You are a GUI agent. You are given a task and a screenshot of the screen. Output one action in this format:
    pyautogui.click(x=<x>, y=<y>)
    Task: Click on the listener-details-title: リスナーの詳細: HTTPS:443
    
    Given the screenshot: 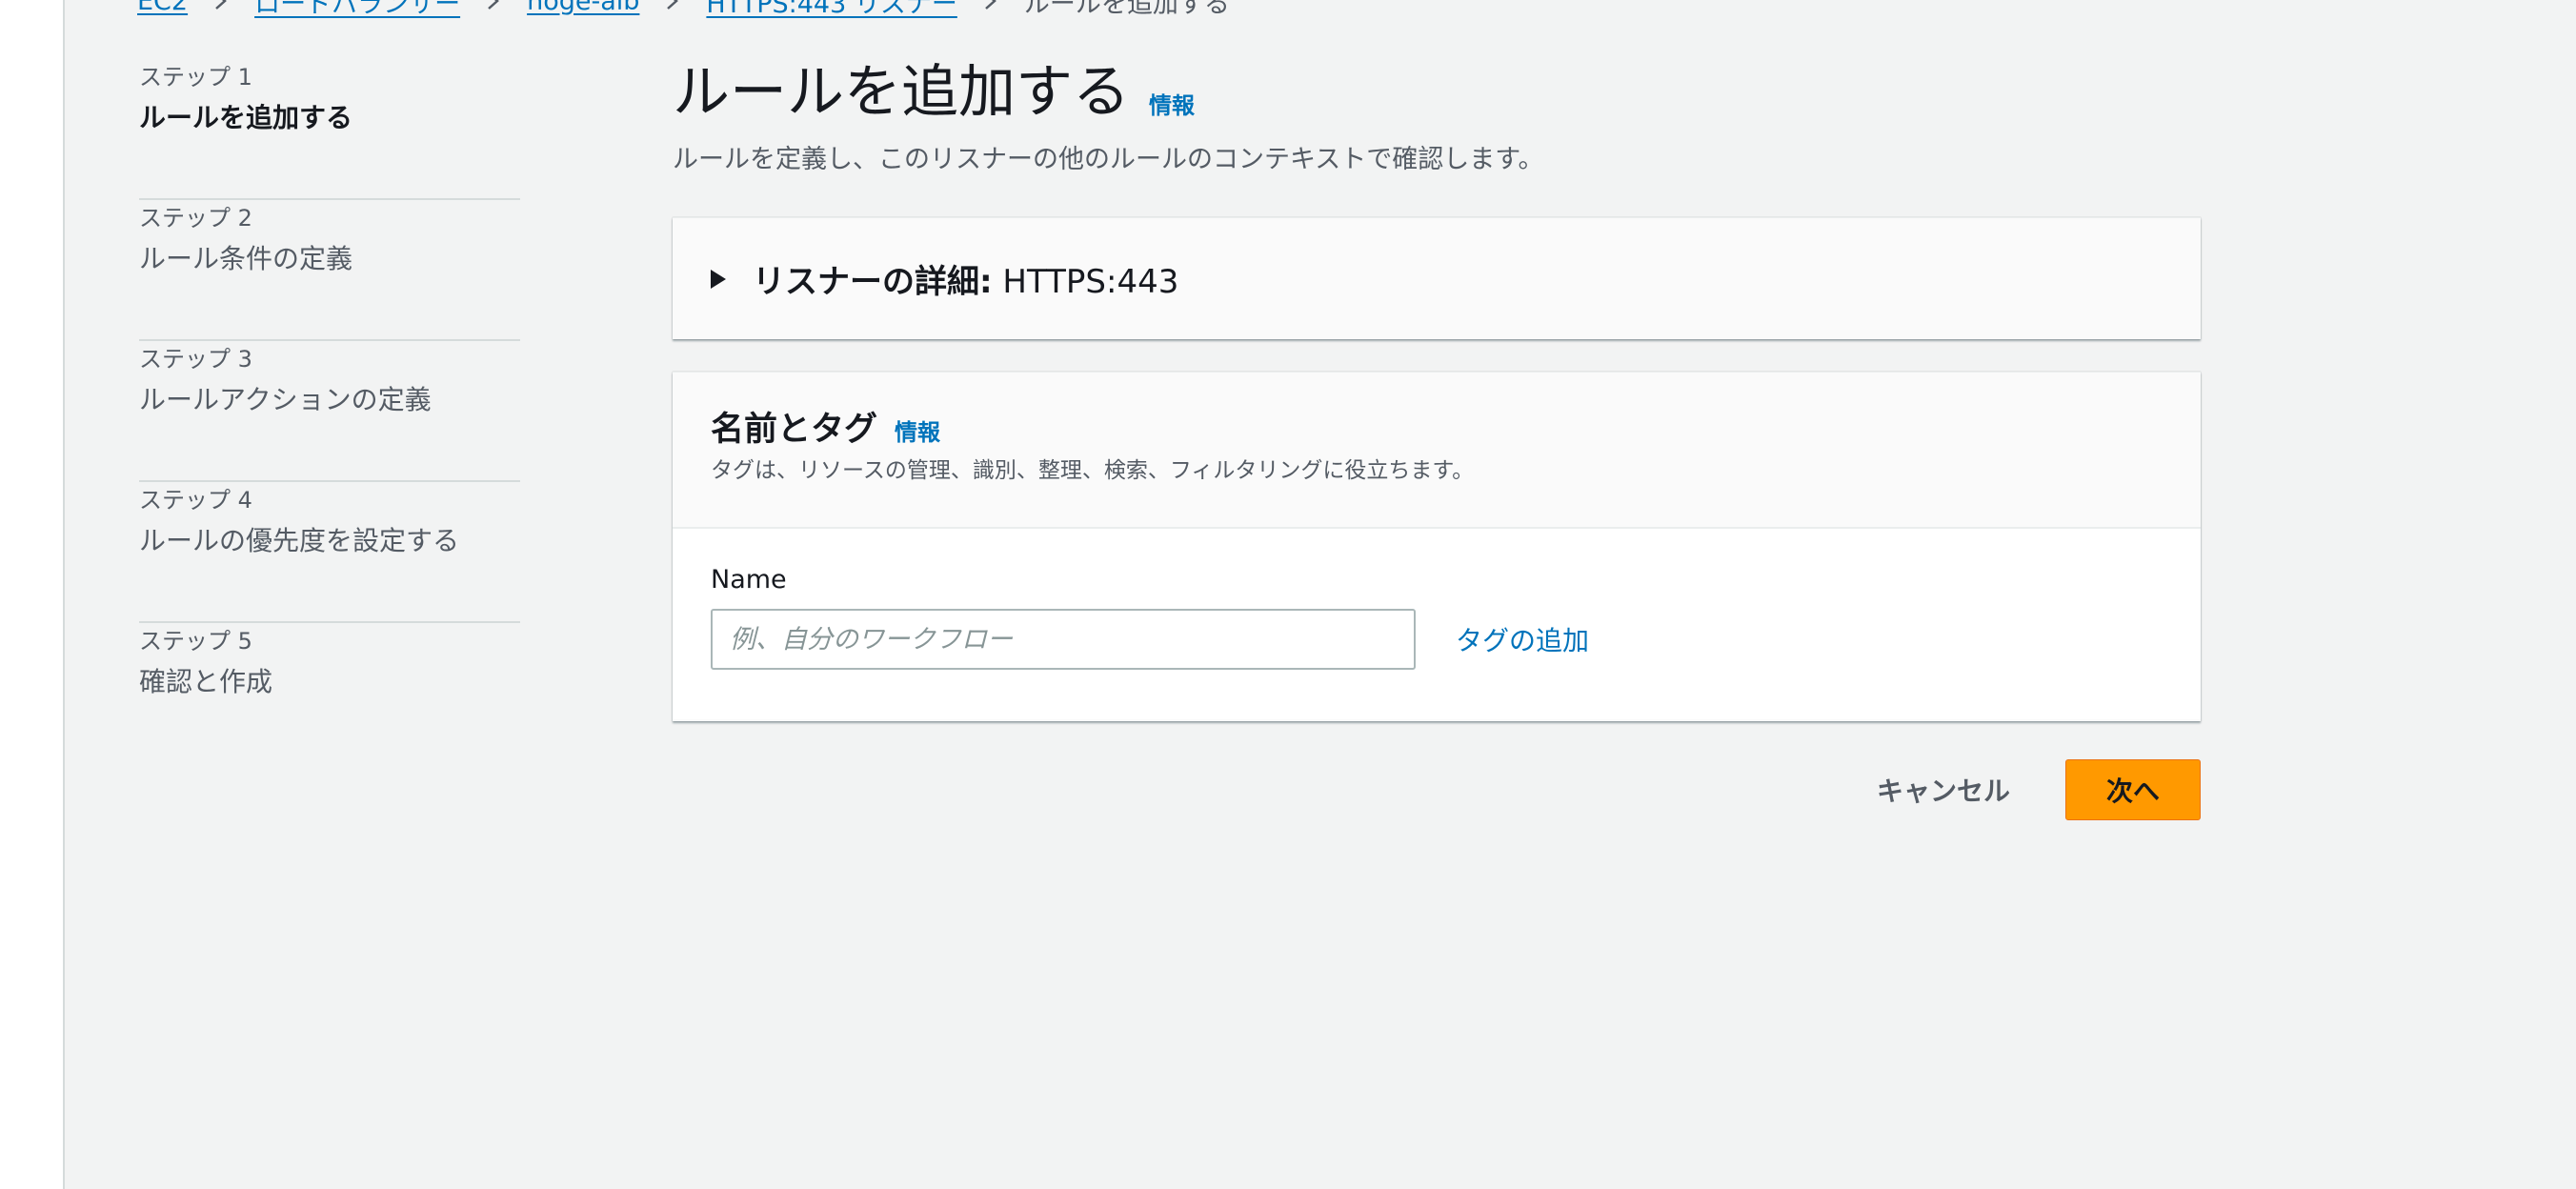 What is the action you would take?
    pyautogui.click(x=965, y=278)
    